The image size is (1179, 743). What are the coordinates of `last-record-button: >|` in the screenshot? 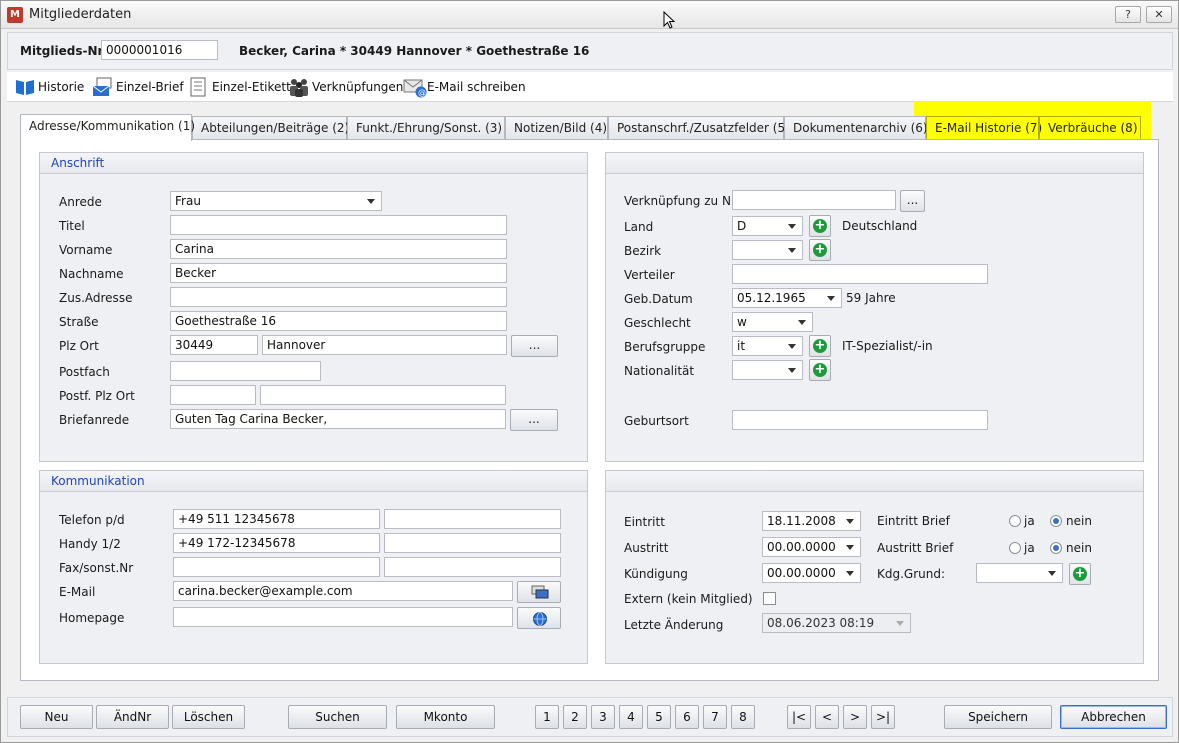 It's located at (883, 717).